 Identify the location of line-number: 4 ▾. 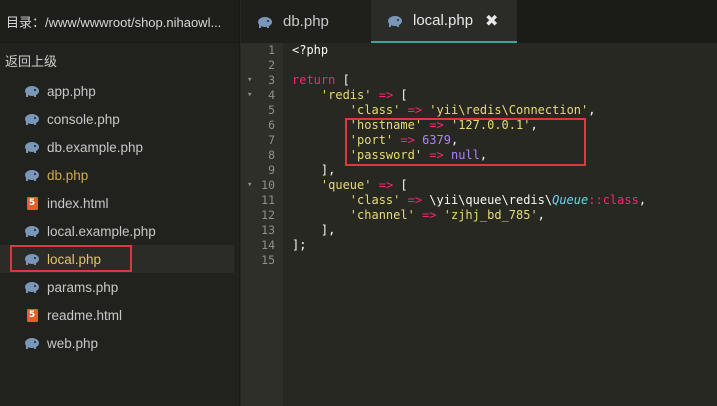
(261, 95).